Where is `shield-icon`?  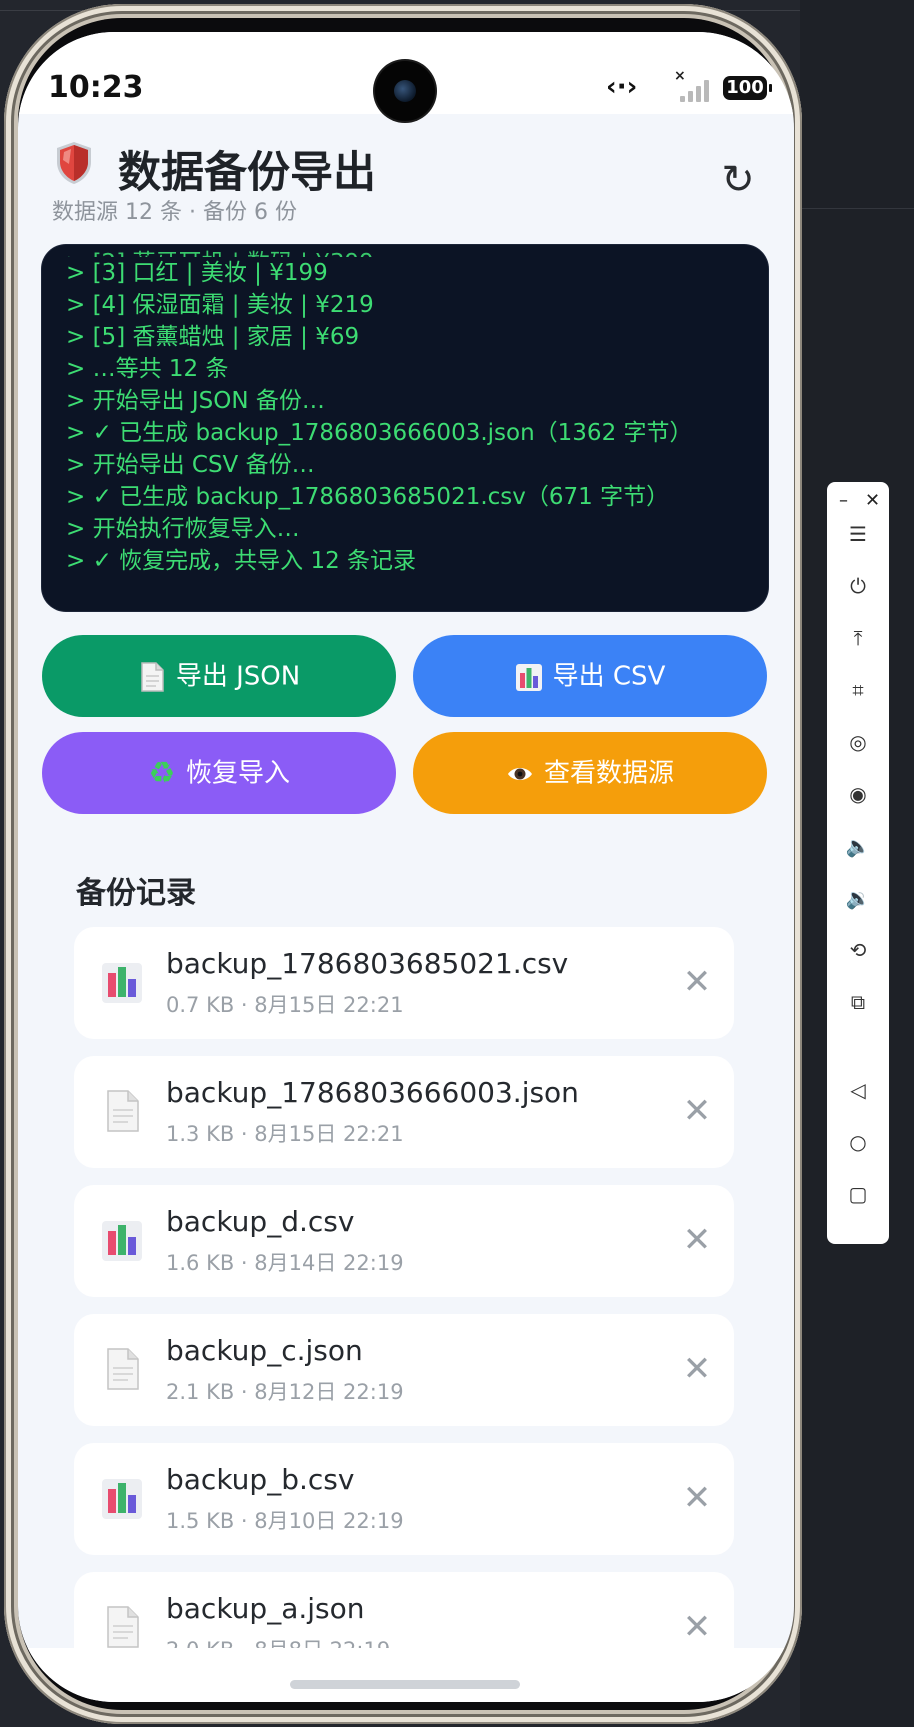 shield-icon is located at coordinates (74, 163).